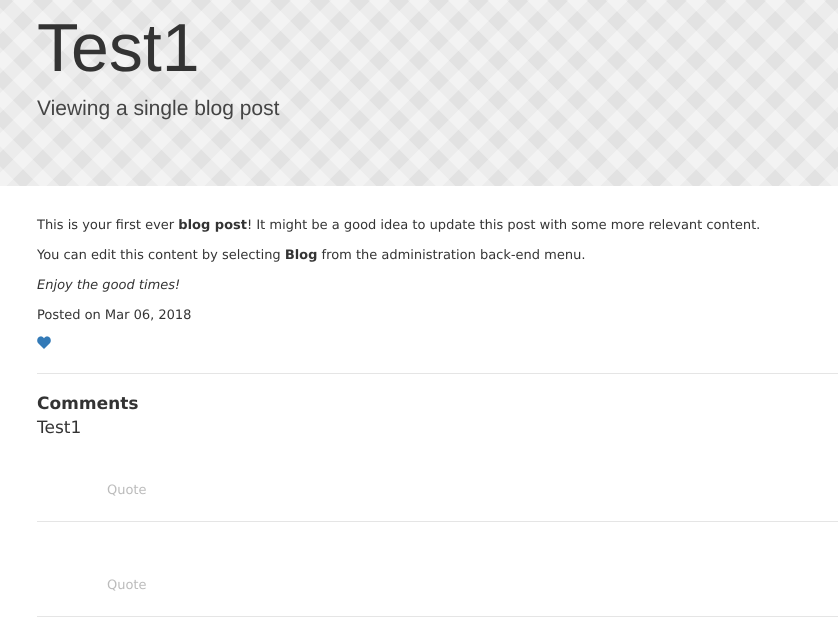  Describe the element at coordinates (44, 342) in the screenshot. I see `heart-icon` at that location.